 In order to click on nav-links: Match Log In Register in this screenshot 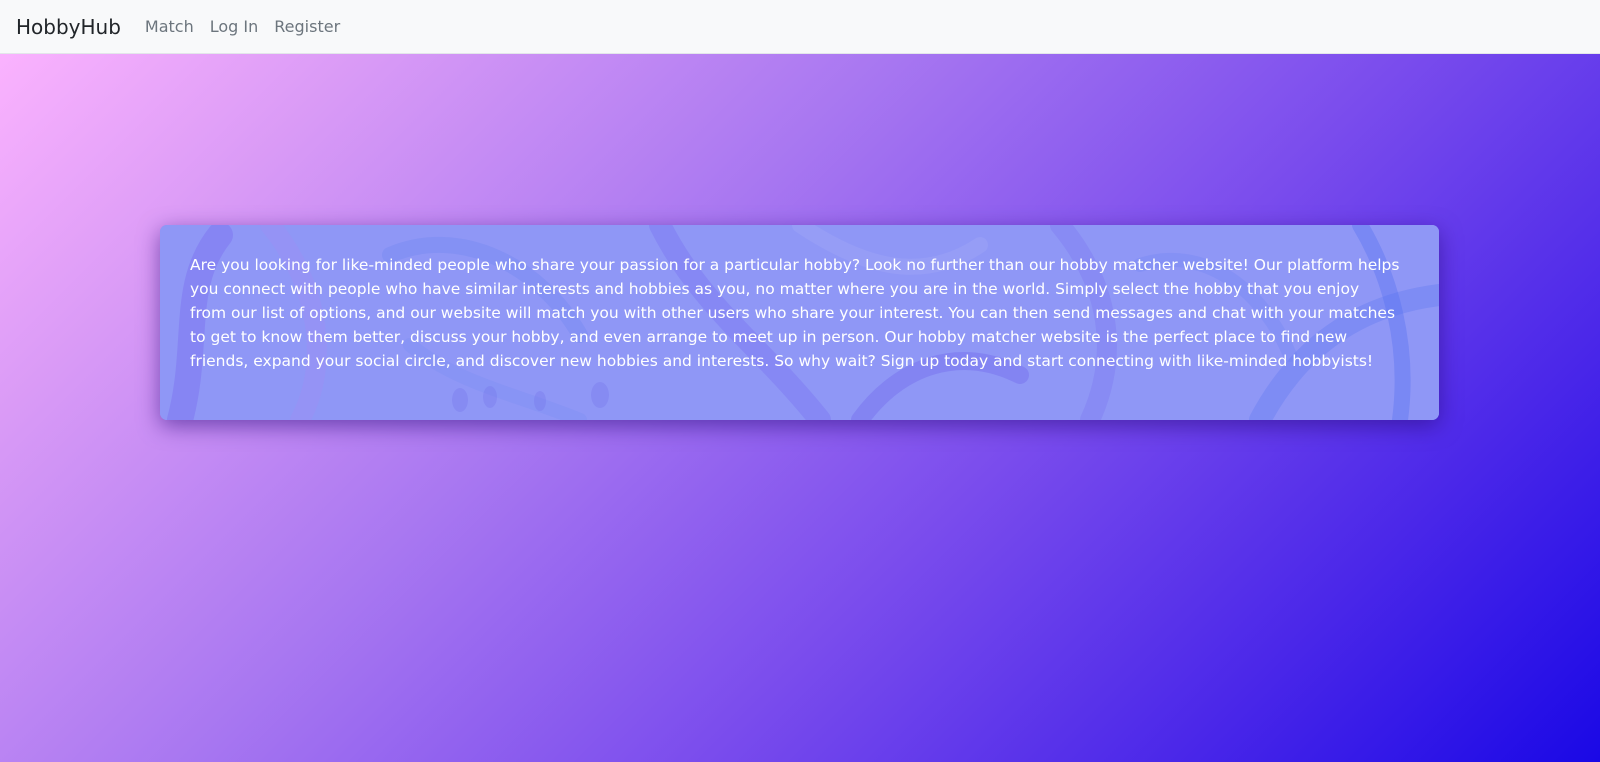, I will do `click(242, 26)`.